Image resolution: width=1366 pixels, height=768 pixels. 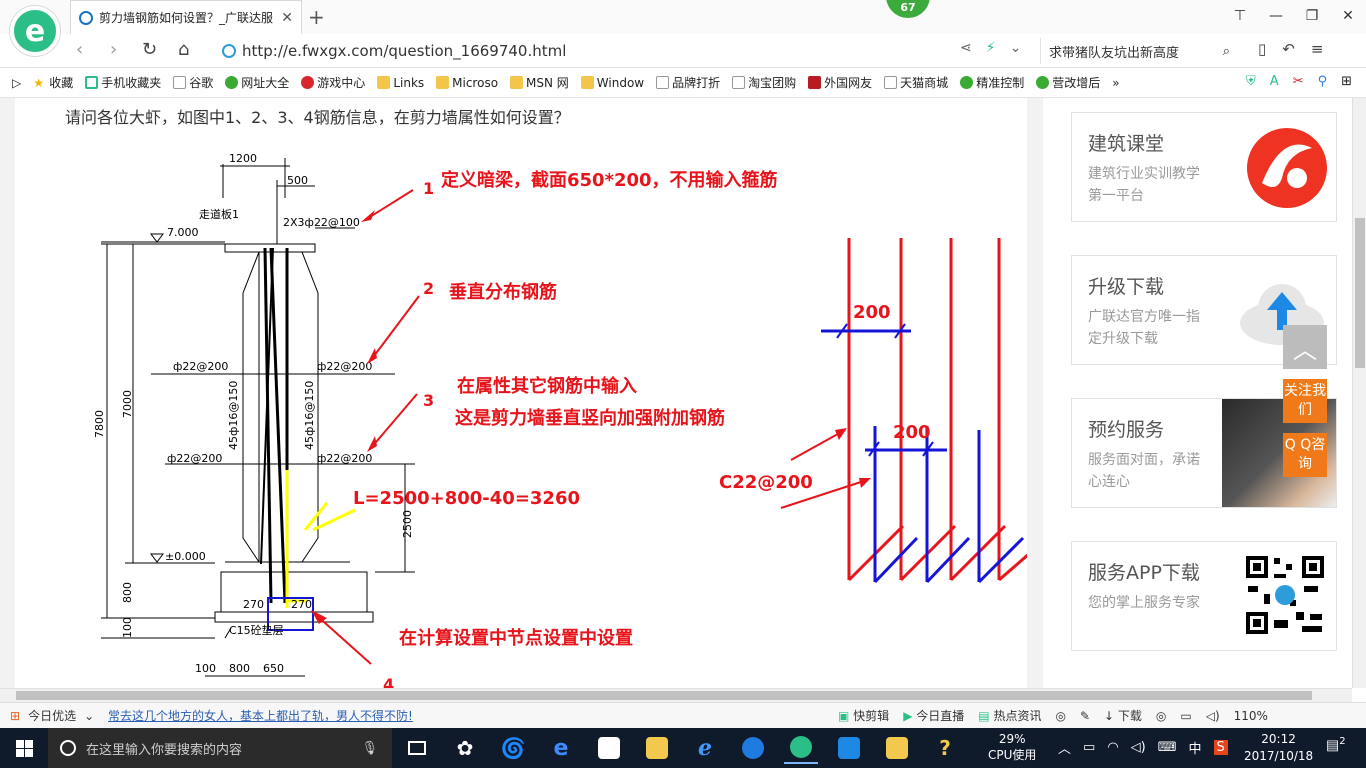 What do you see at coordinates (916, 82) in the screenshot?
I see `bookmark-item: 天猫商城` at bounding box center [916, 82].